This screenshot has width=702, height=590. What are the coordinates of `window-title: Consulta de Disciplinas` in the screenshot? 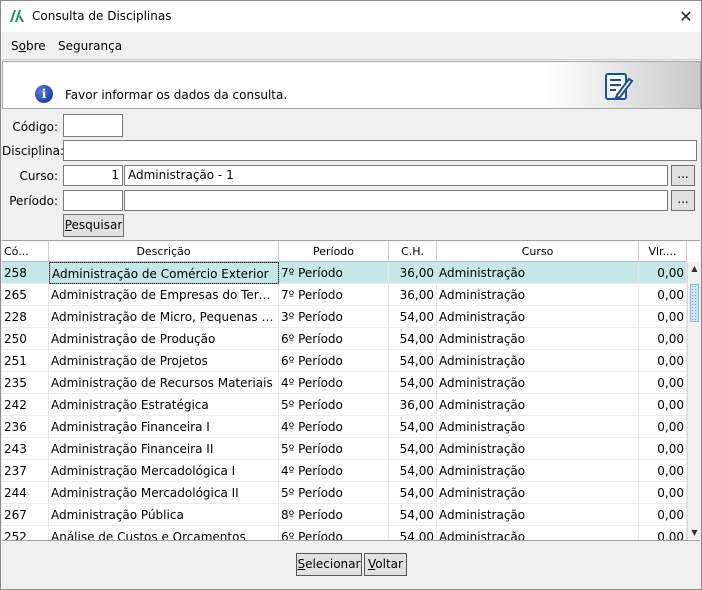 It's located at (102, 16).